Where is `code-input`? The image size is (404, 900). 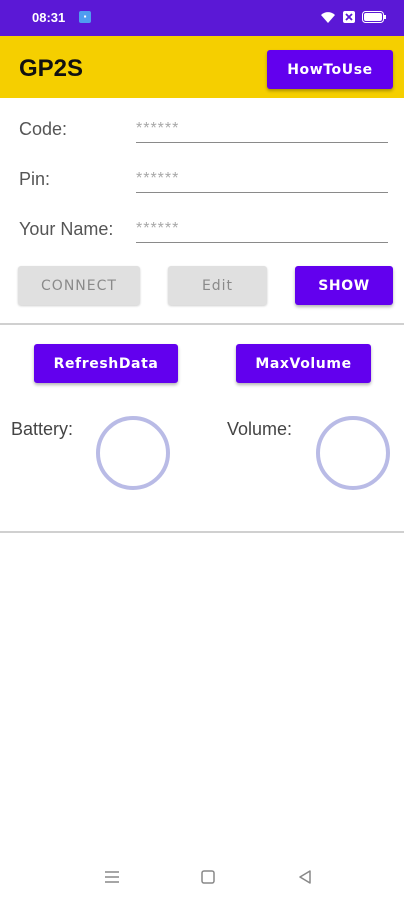
code-input is located at coordinates (262, 129).